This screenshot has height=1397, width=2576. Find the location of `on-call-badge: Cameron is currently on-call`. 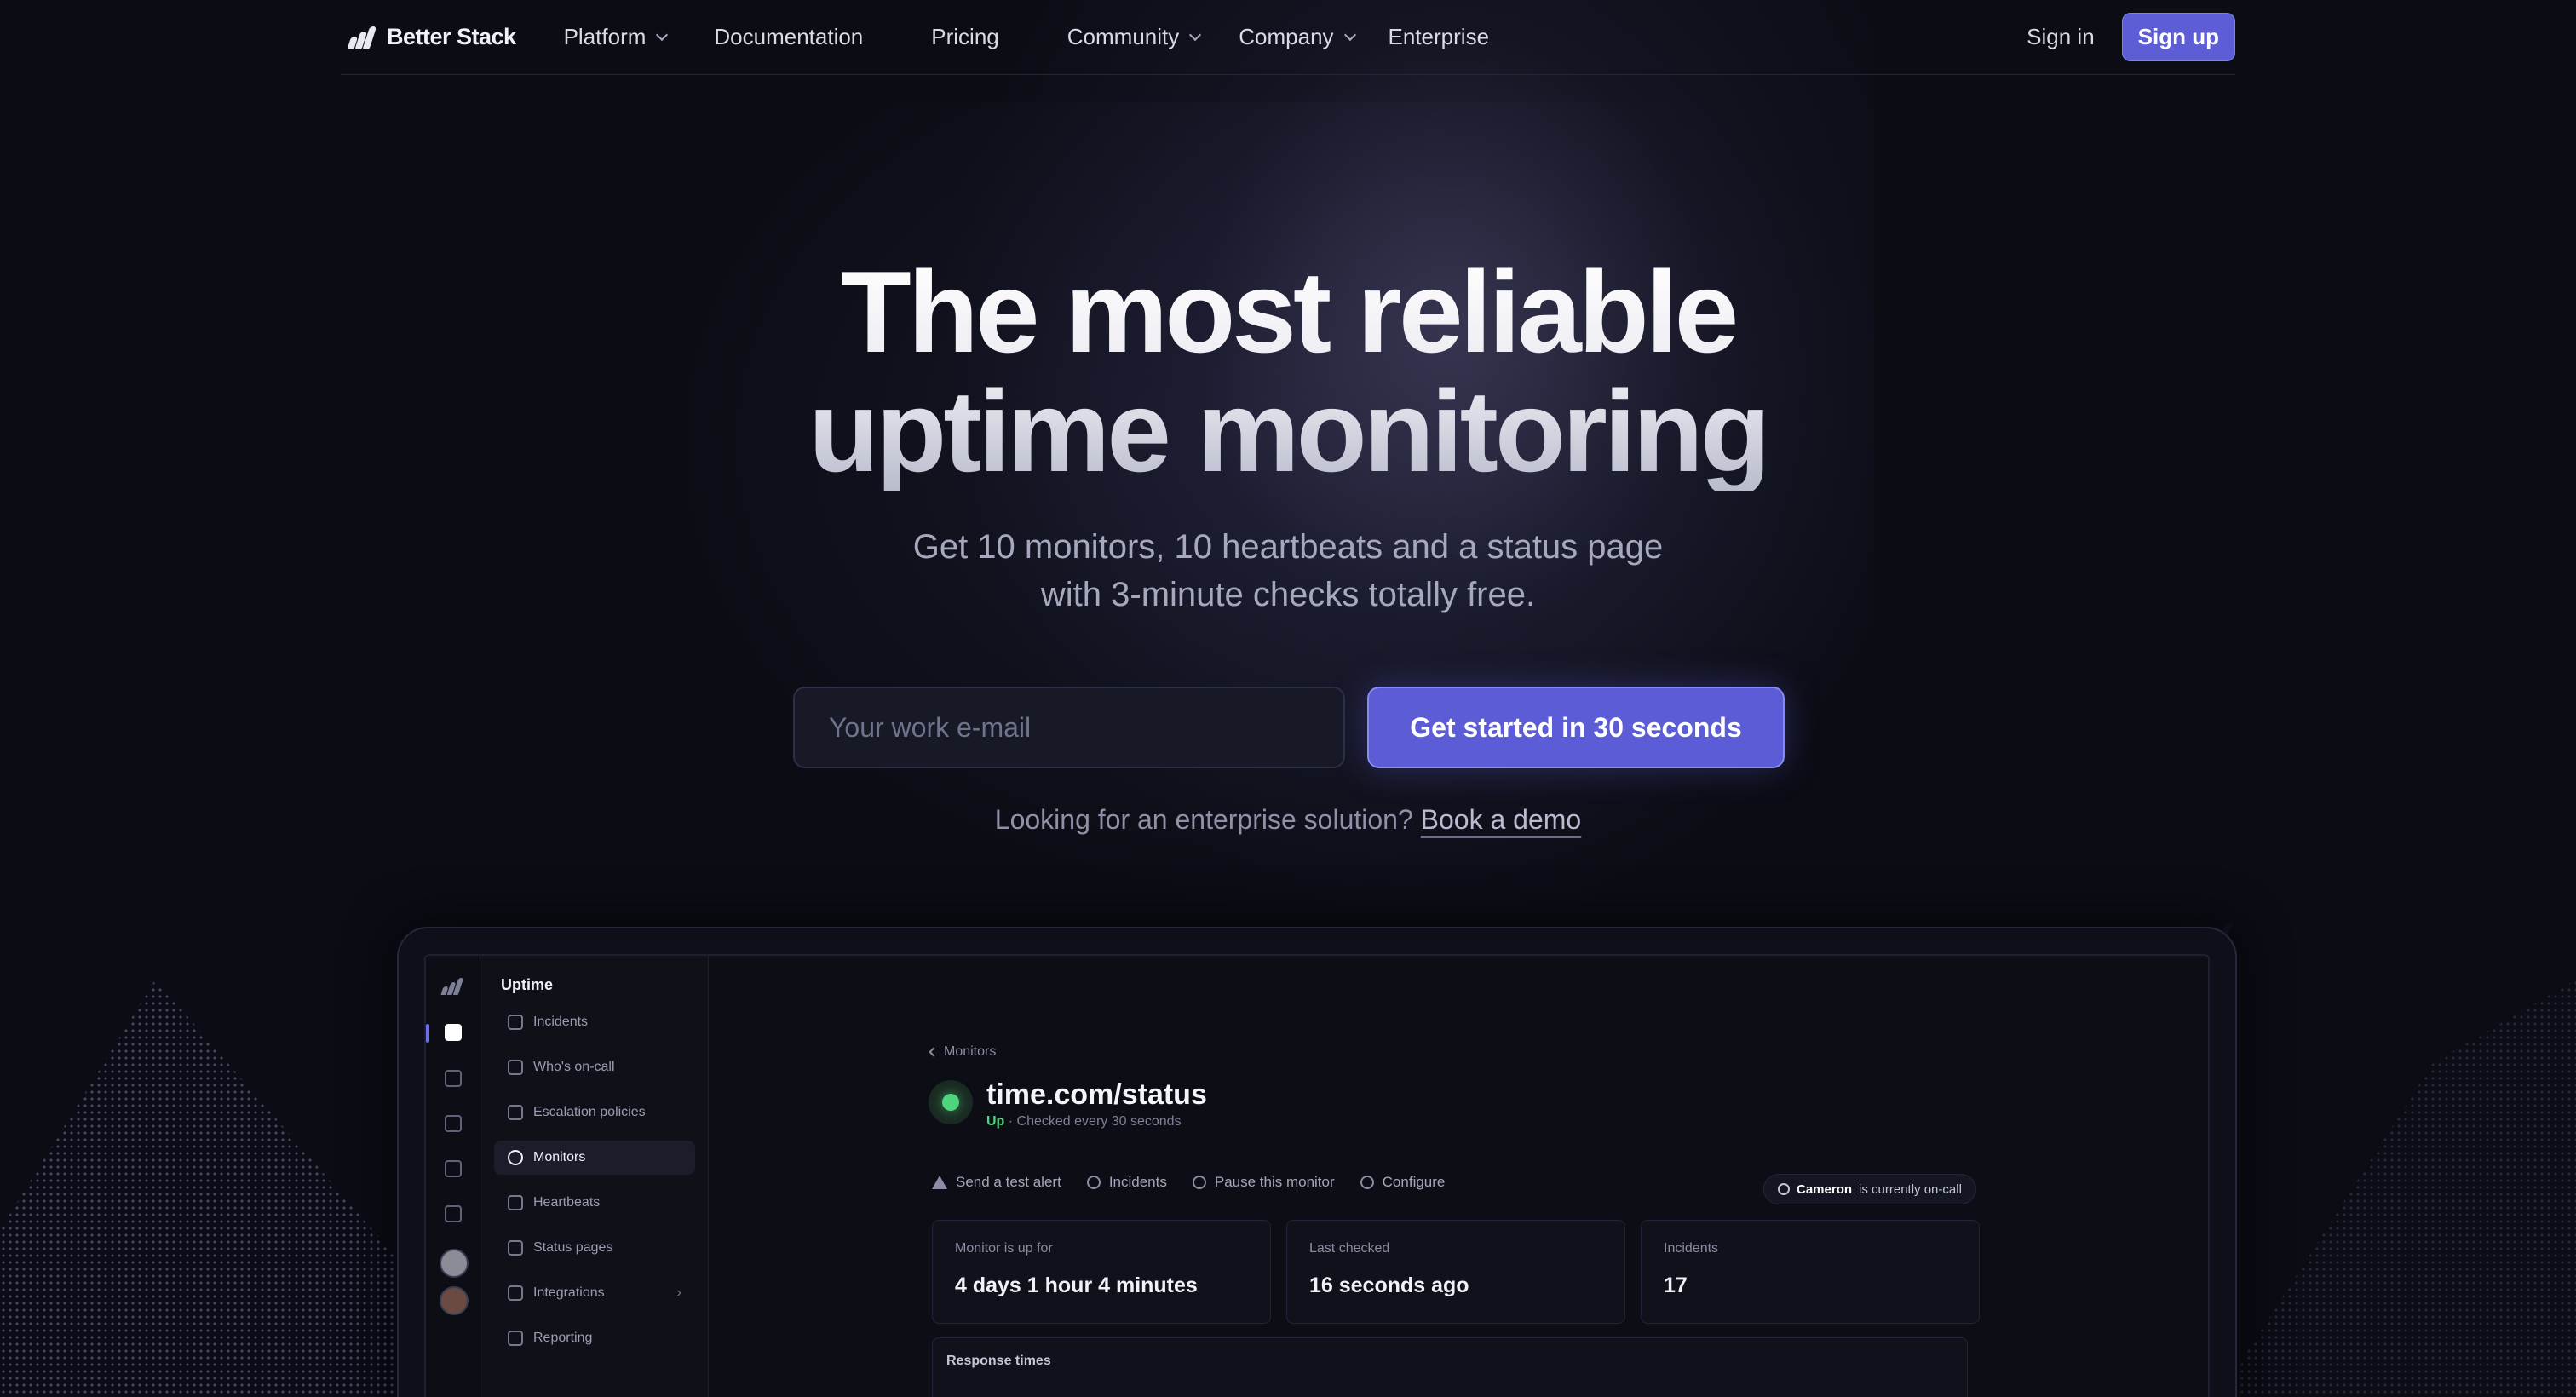

on-call-badge: Cameron is currently on-call is located at coordinates (1870, 1189).